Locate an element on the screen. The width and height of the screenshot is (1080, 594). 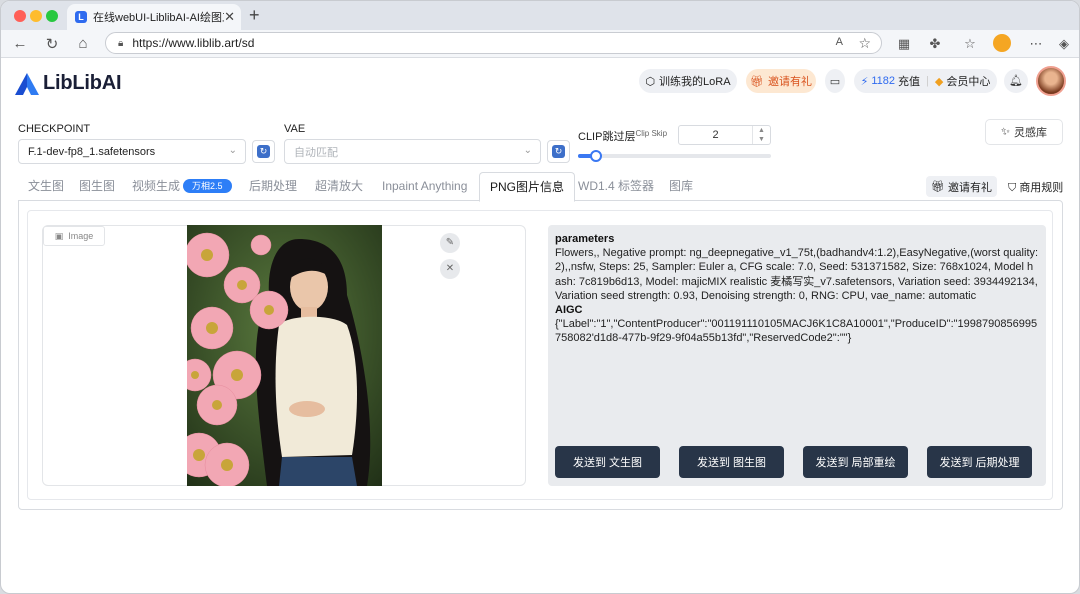
more-menu-icon: ⋯ is located at coordinates (1036, 44).